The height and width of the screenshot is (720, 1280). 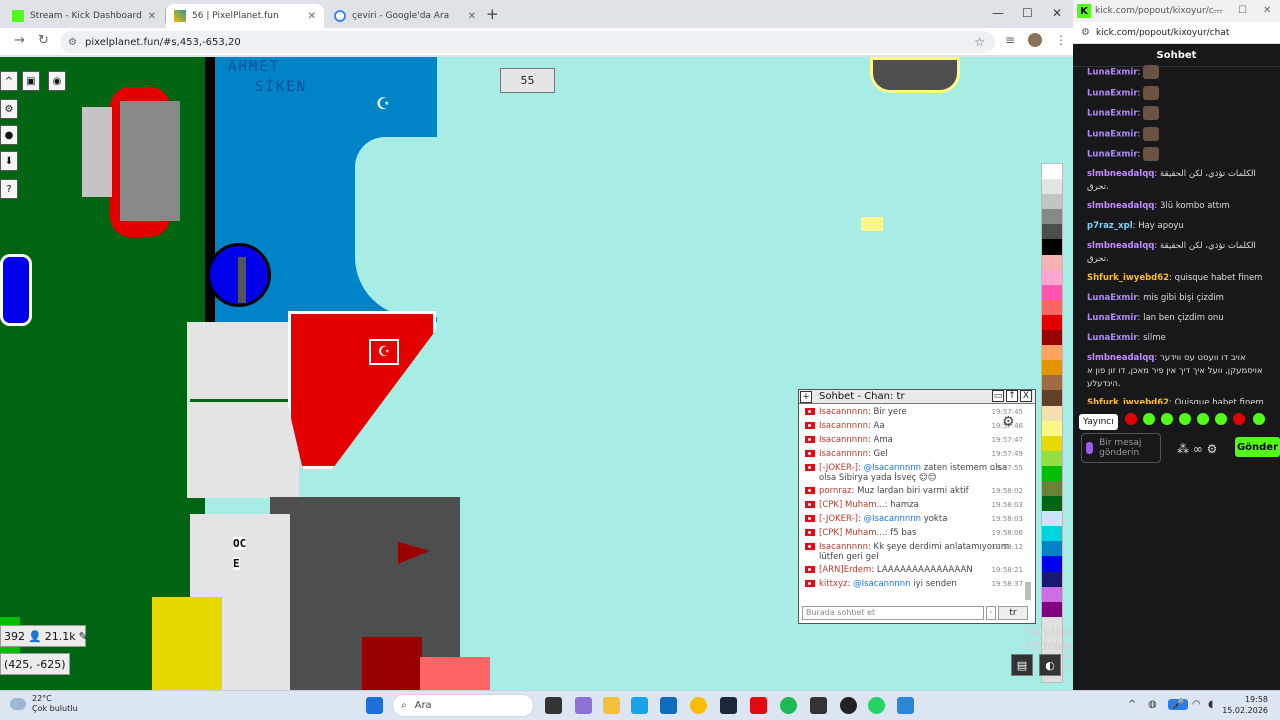 What do you see at coordinates (9, 161) in the screenshot?
I see `download-icon: ⬇` at bounding box center [9, 161].